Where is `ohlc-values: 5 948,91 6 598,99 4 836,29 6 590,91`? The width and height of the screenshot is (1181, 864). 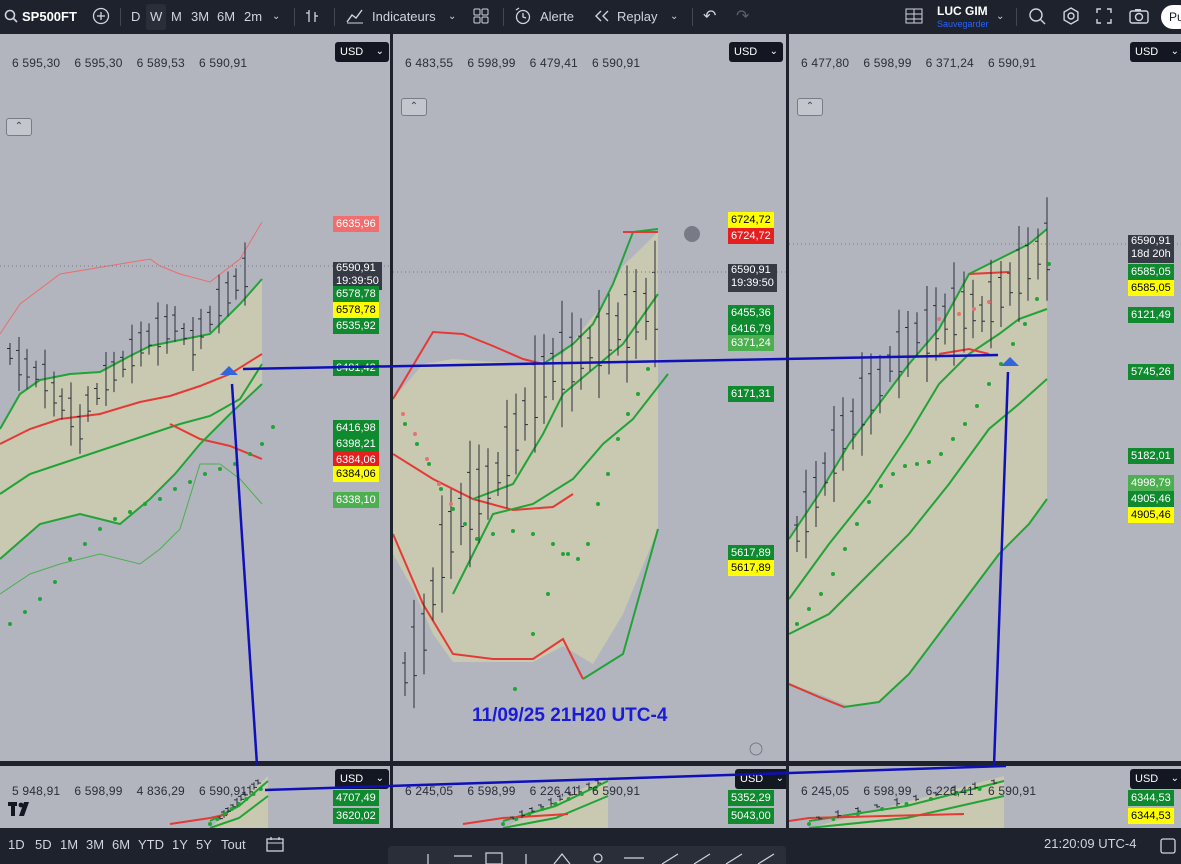 ohlc-values: 5 948,91 6 598,99 4 836,29 6 590,91 is located at coordinates (136, 791).